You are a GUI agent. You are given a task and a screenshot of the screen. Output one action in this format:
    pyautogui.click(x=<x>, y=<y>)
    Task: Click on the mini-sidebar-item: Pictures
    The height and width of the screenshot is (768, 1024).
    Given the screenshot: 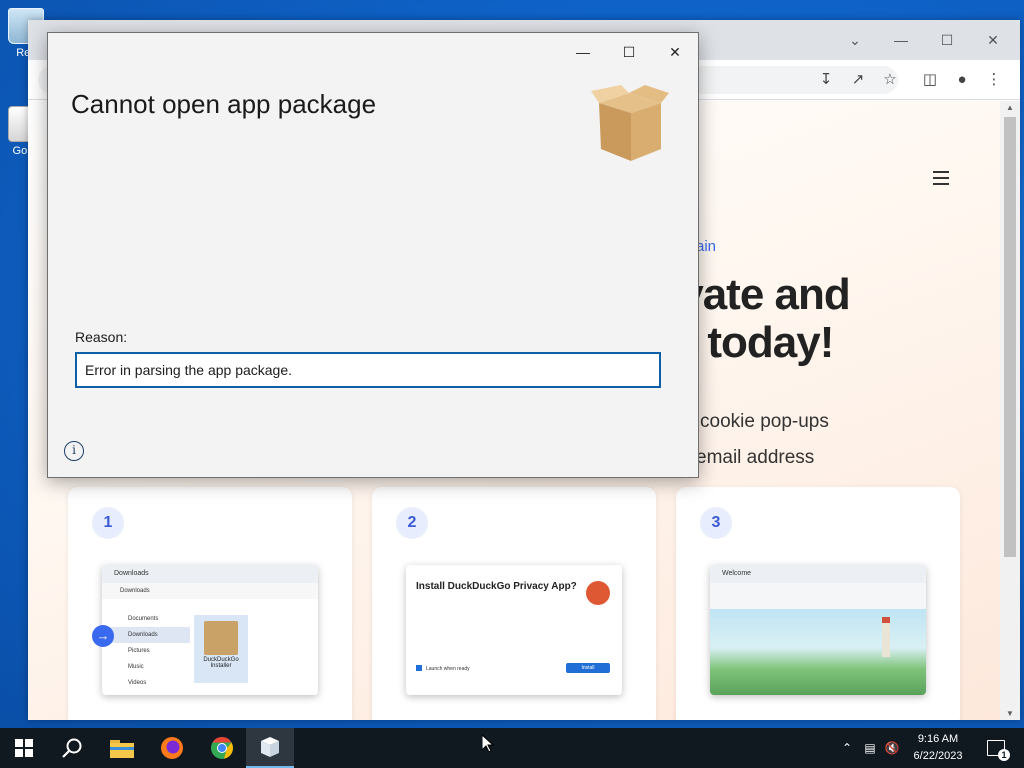 What is the action you would take?
    pyautogui.click(x=139, y=651)
    